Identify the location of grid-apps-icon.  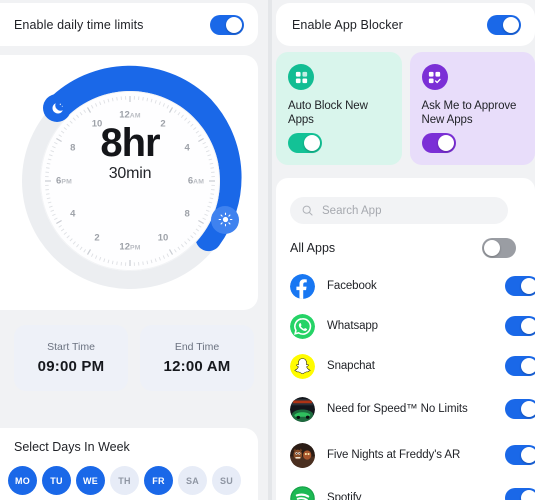
(301, 77).